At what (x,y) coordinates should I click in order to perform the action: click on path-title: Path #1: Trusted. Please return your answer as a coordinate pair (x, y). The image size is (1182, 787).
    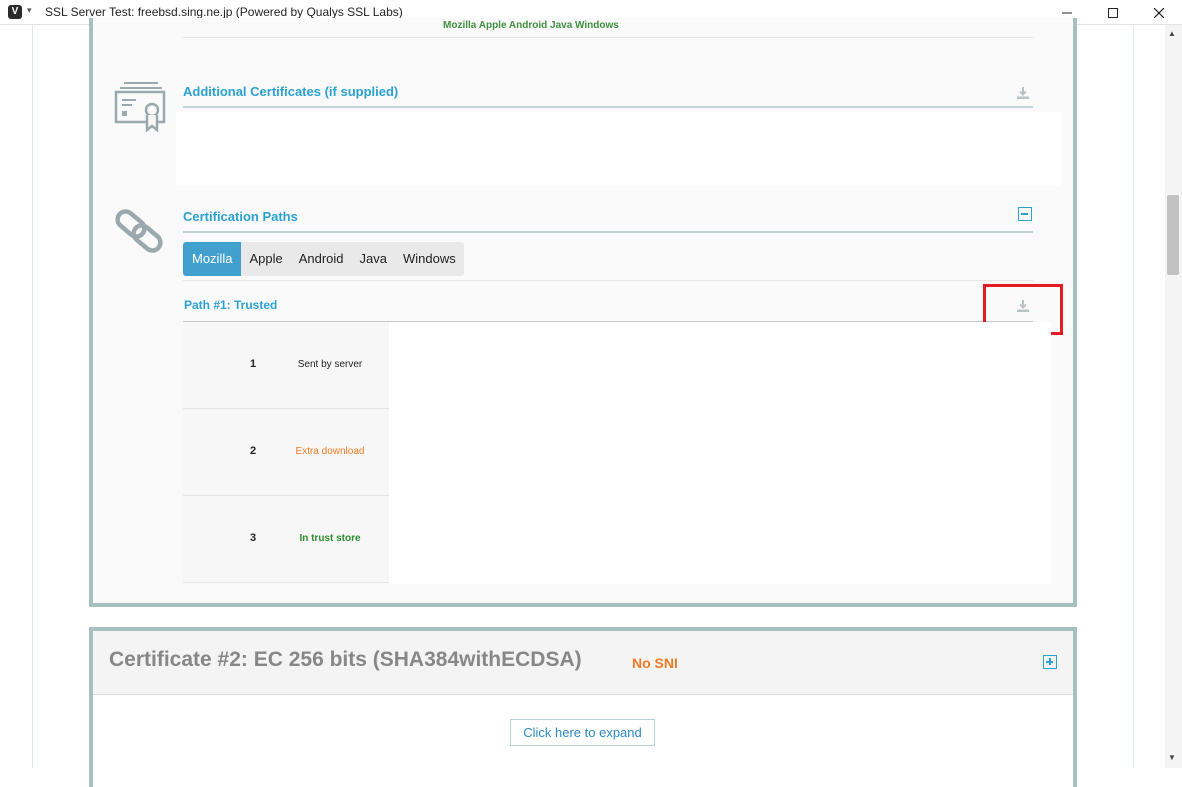
    Looking at the image, I should click on (231, 305).